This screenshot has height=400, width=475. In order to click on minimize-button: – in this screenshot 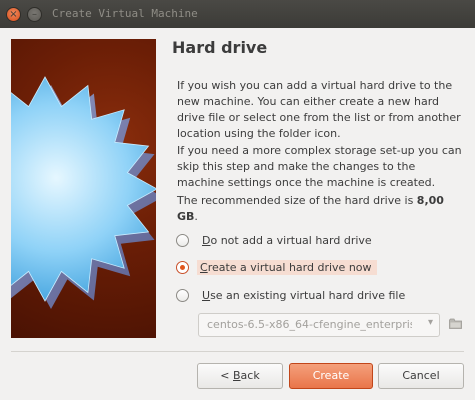, I will do `click(34, 14)`.